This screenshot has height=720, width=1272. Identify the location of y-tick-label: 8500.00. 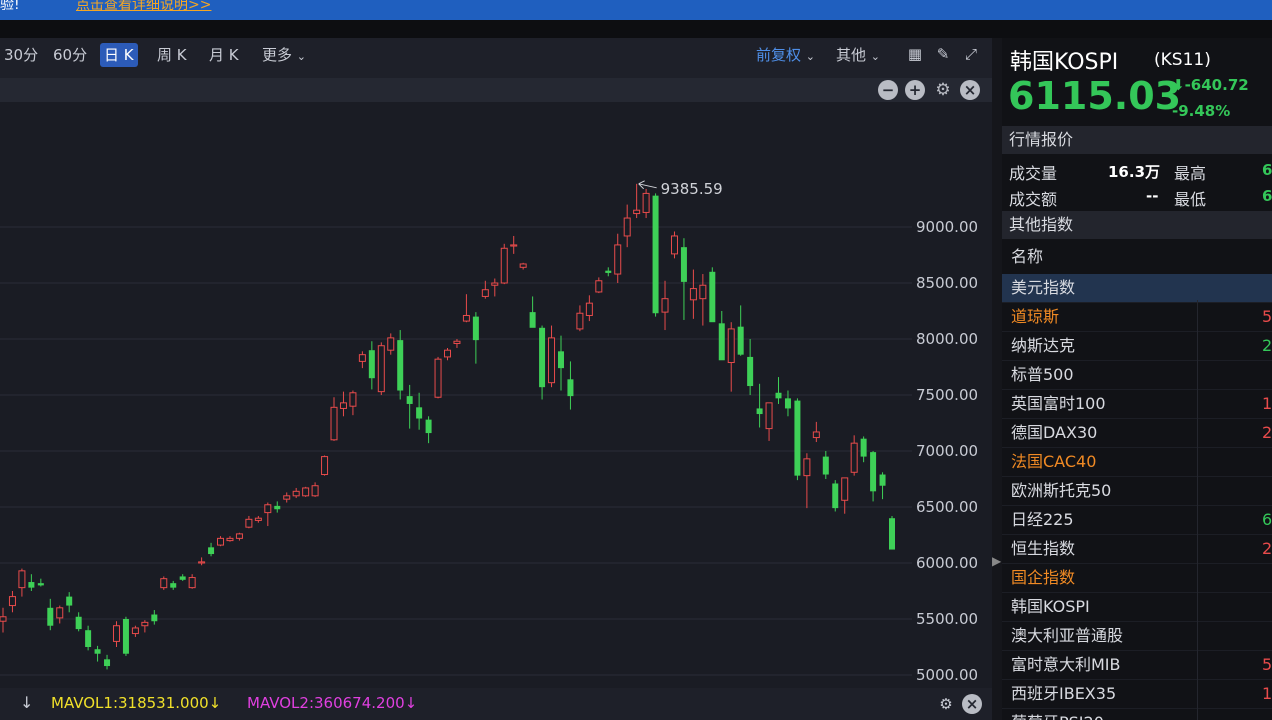
(947, 283).